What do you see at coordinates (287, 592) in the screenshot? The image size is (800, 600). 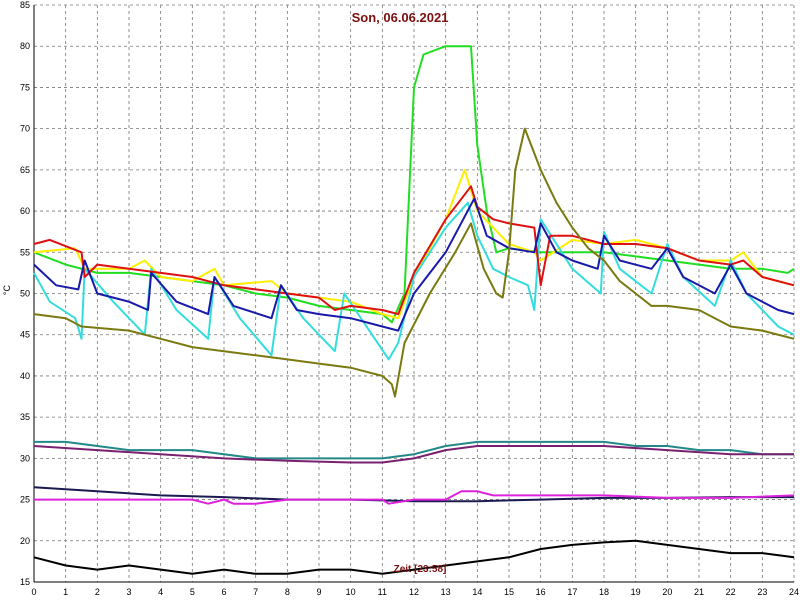 I see `x-tick-label: 8` at bounding box center [287, 592].